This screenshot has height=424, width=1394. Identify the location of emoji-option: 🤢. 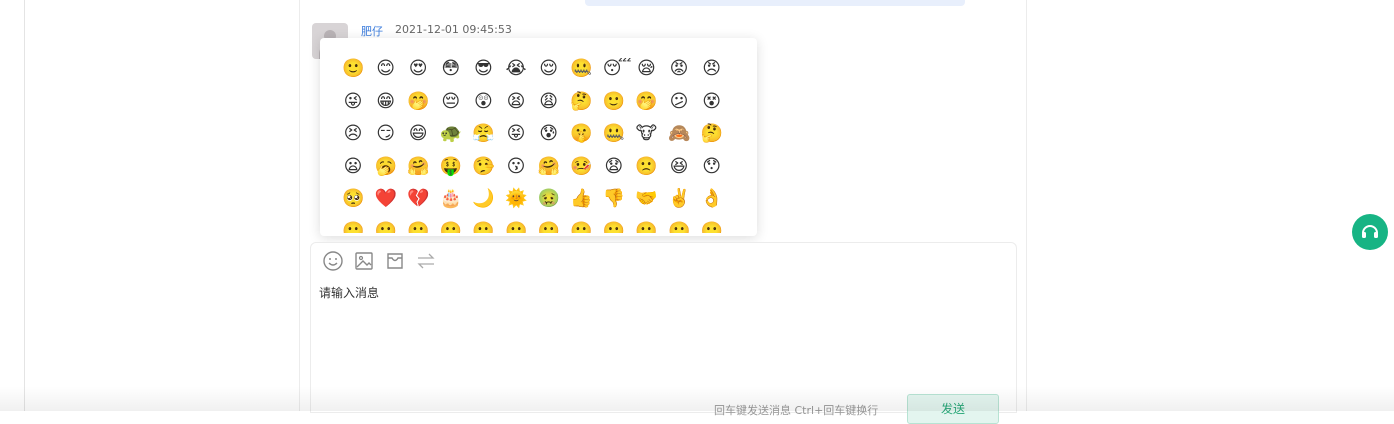
(549, 199).